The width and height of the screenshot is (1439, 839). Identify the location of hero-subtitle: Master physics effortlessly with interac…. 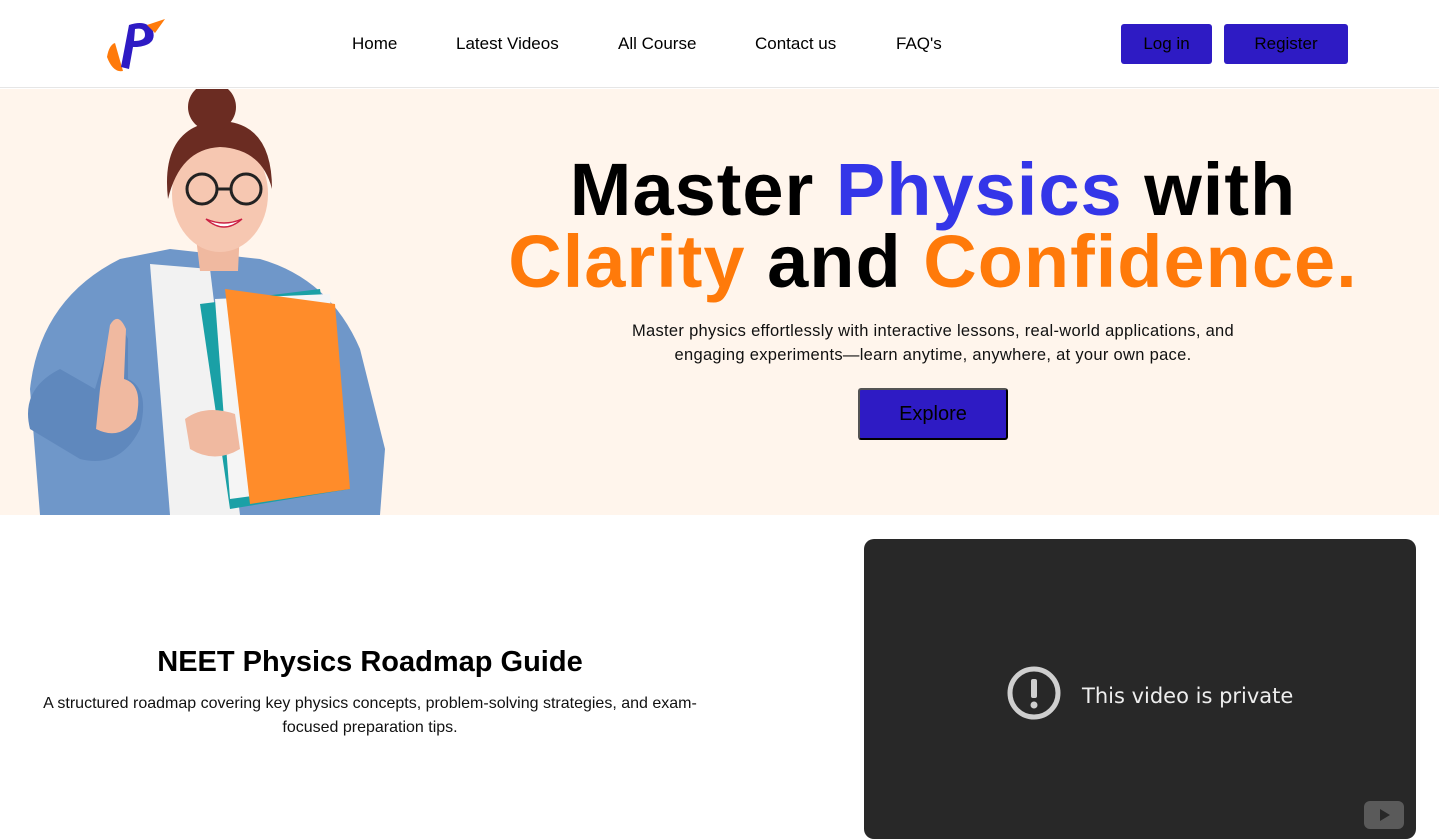
(933, 343).